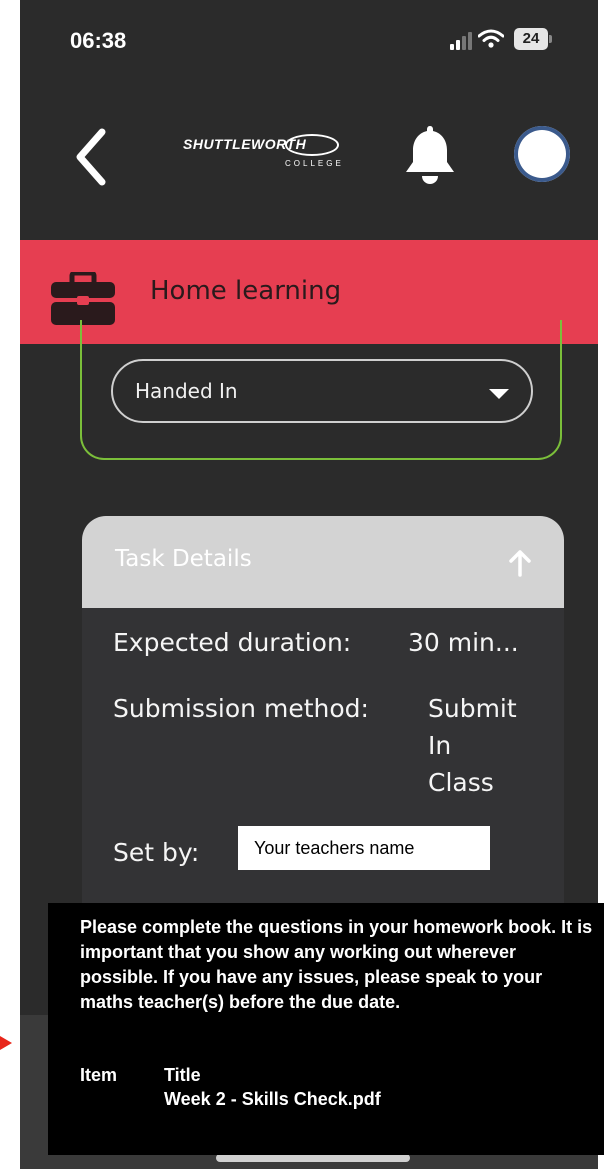 This screenshot has height=1169, width=612. I want to click on briefcase-icon, so click(83, 298).